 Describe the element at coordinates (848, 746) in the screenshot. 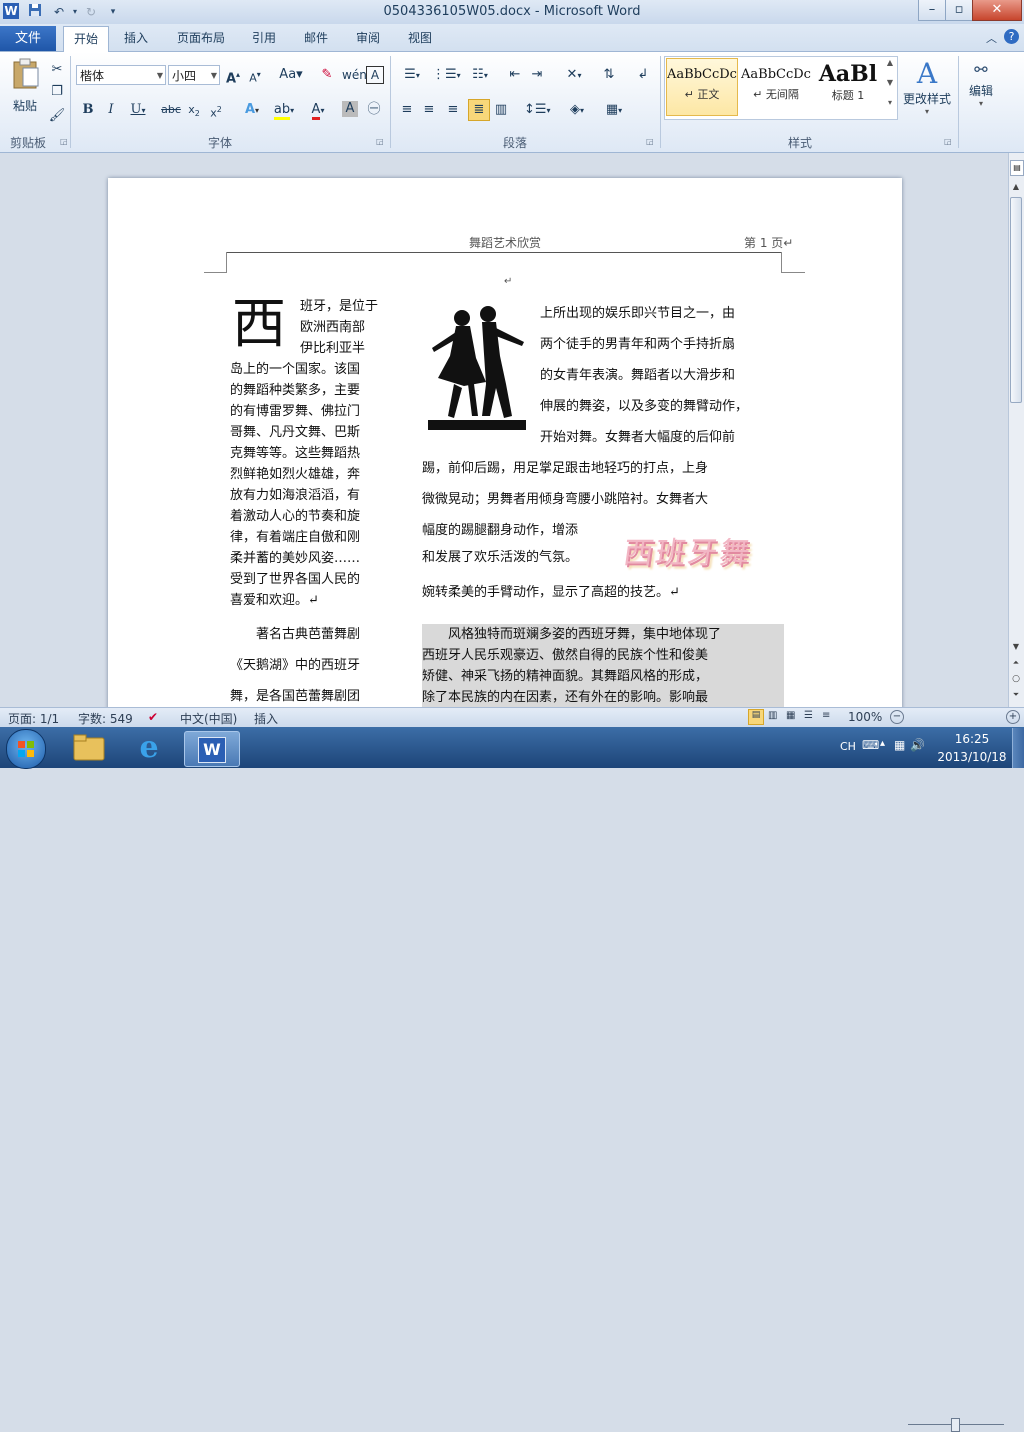

I see `ime-indicator: CH` at that location.